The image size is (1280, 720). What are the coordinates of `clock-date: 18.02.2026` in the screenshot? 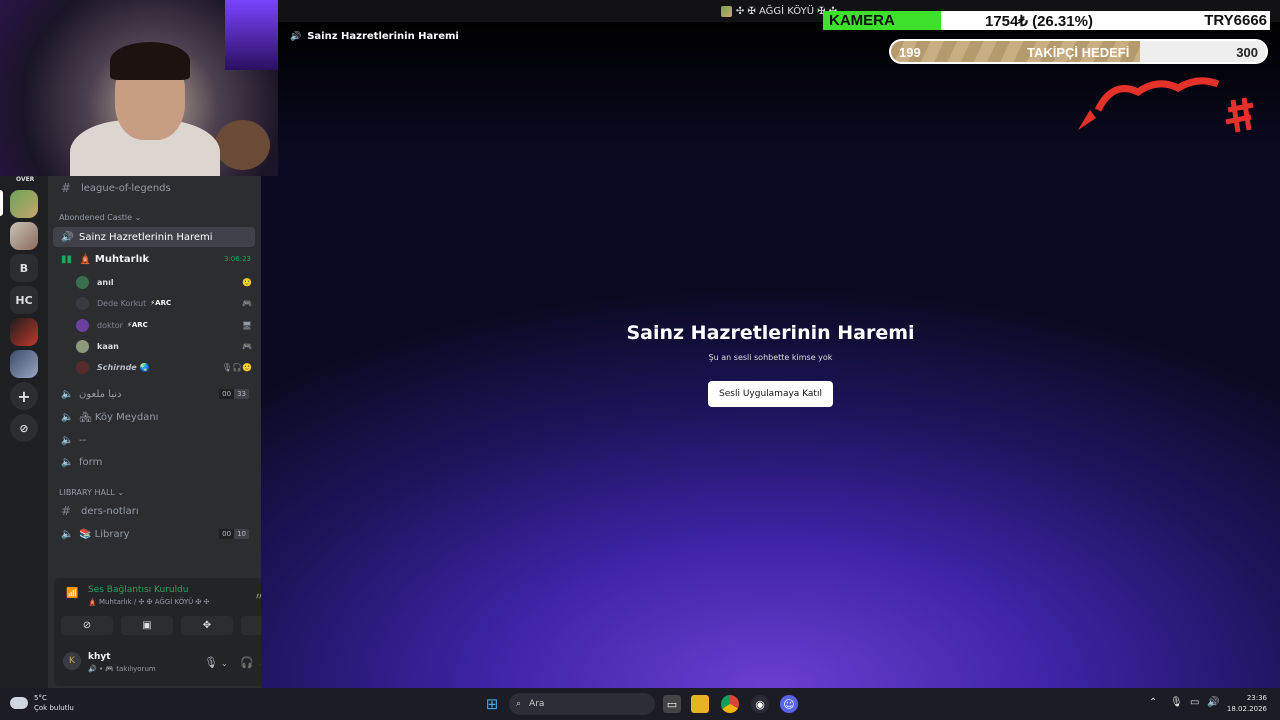 It's located at (1246, 709).